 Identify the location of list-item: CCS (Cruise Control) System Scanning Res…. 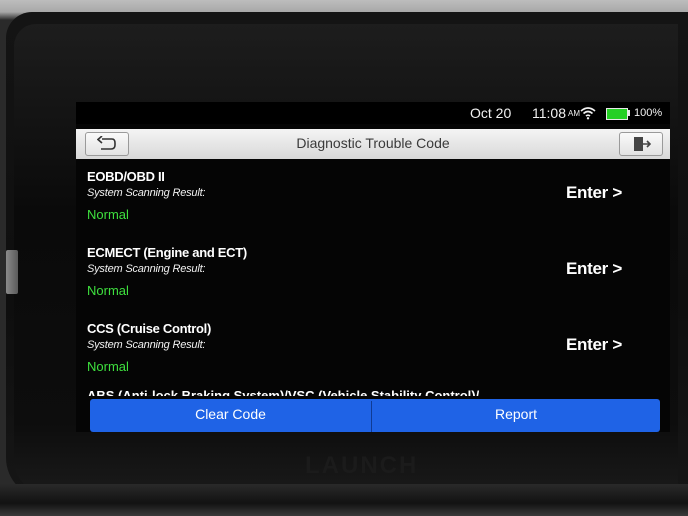
(373, 349).